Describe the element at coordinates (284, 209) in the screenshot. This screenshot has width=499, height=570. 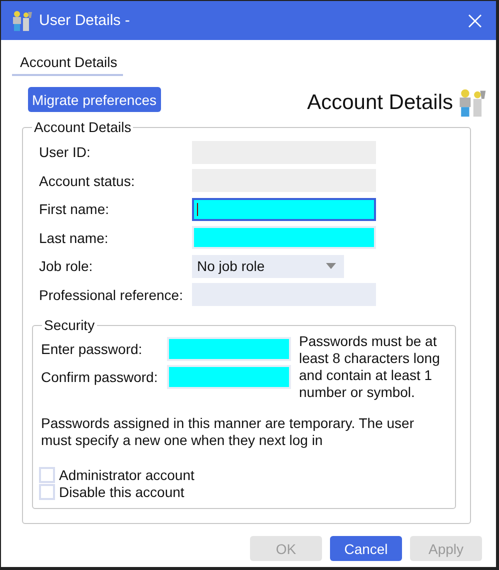
I see `input-field` at that location.